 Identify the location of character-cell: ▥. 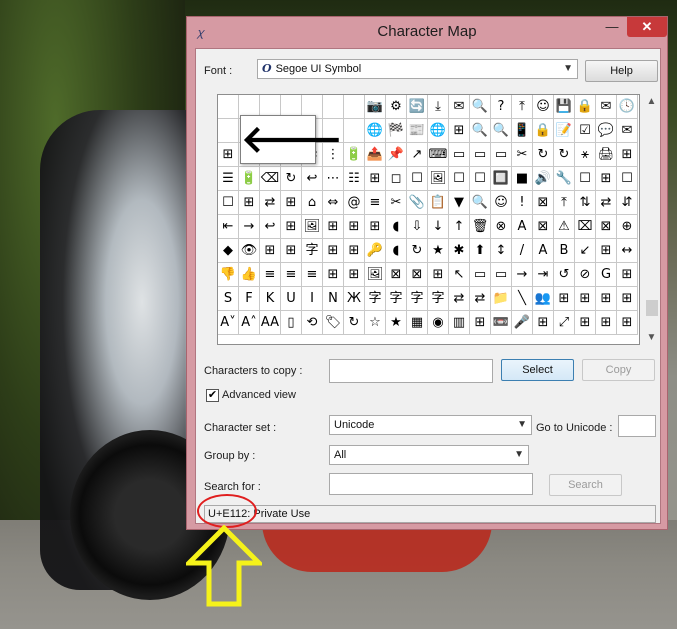
(459, 323).